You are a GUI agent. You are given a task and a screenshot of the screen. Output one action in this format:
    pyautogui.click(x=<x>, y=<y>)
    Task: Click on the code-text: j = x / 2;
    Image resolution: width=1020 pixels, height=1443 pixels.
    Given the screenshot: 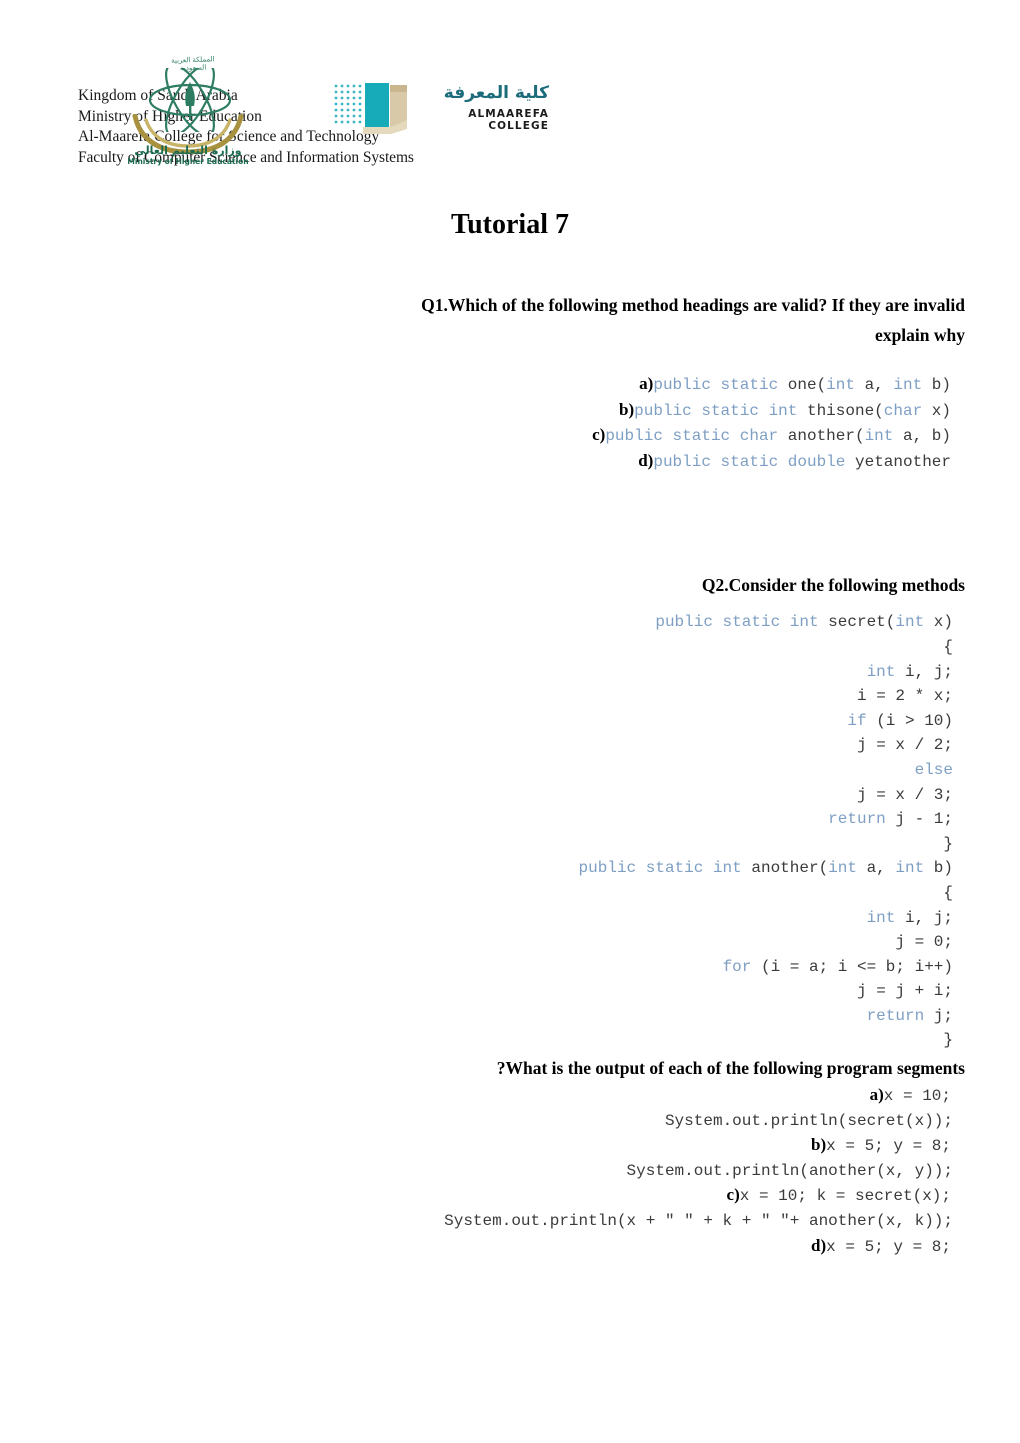 What is the action you would take?
    pyautogui.click(x=905, y=745)
    